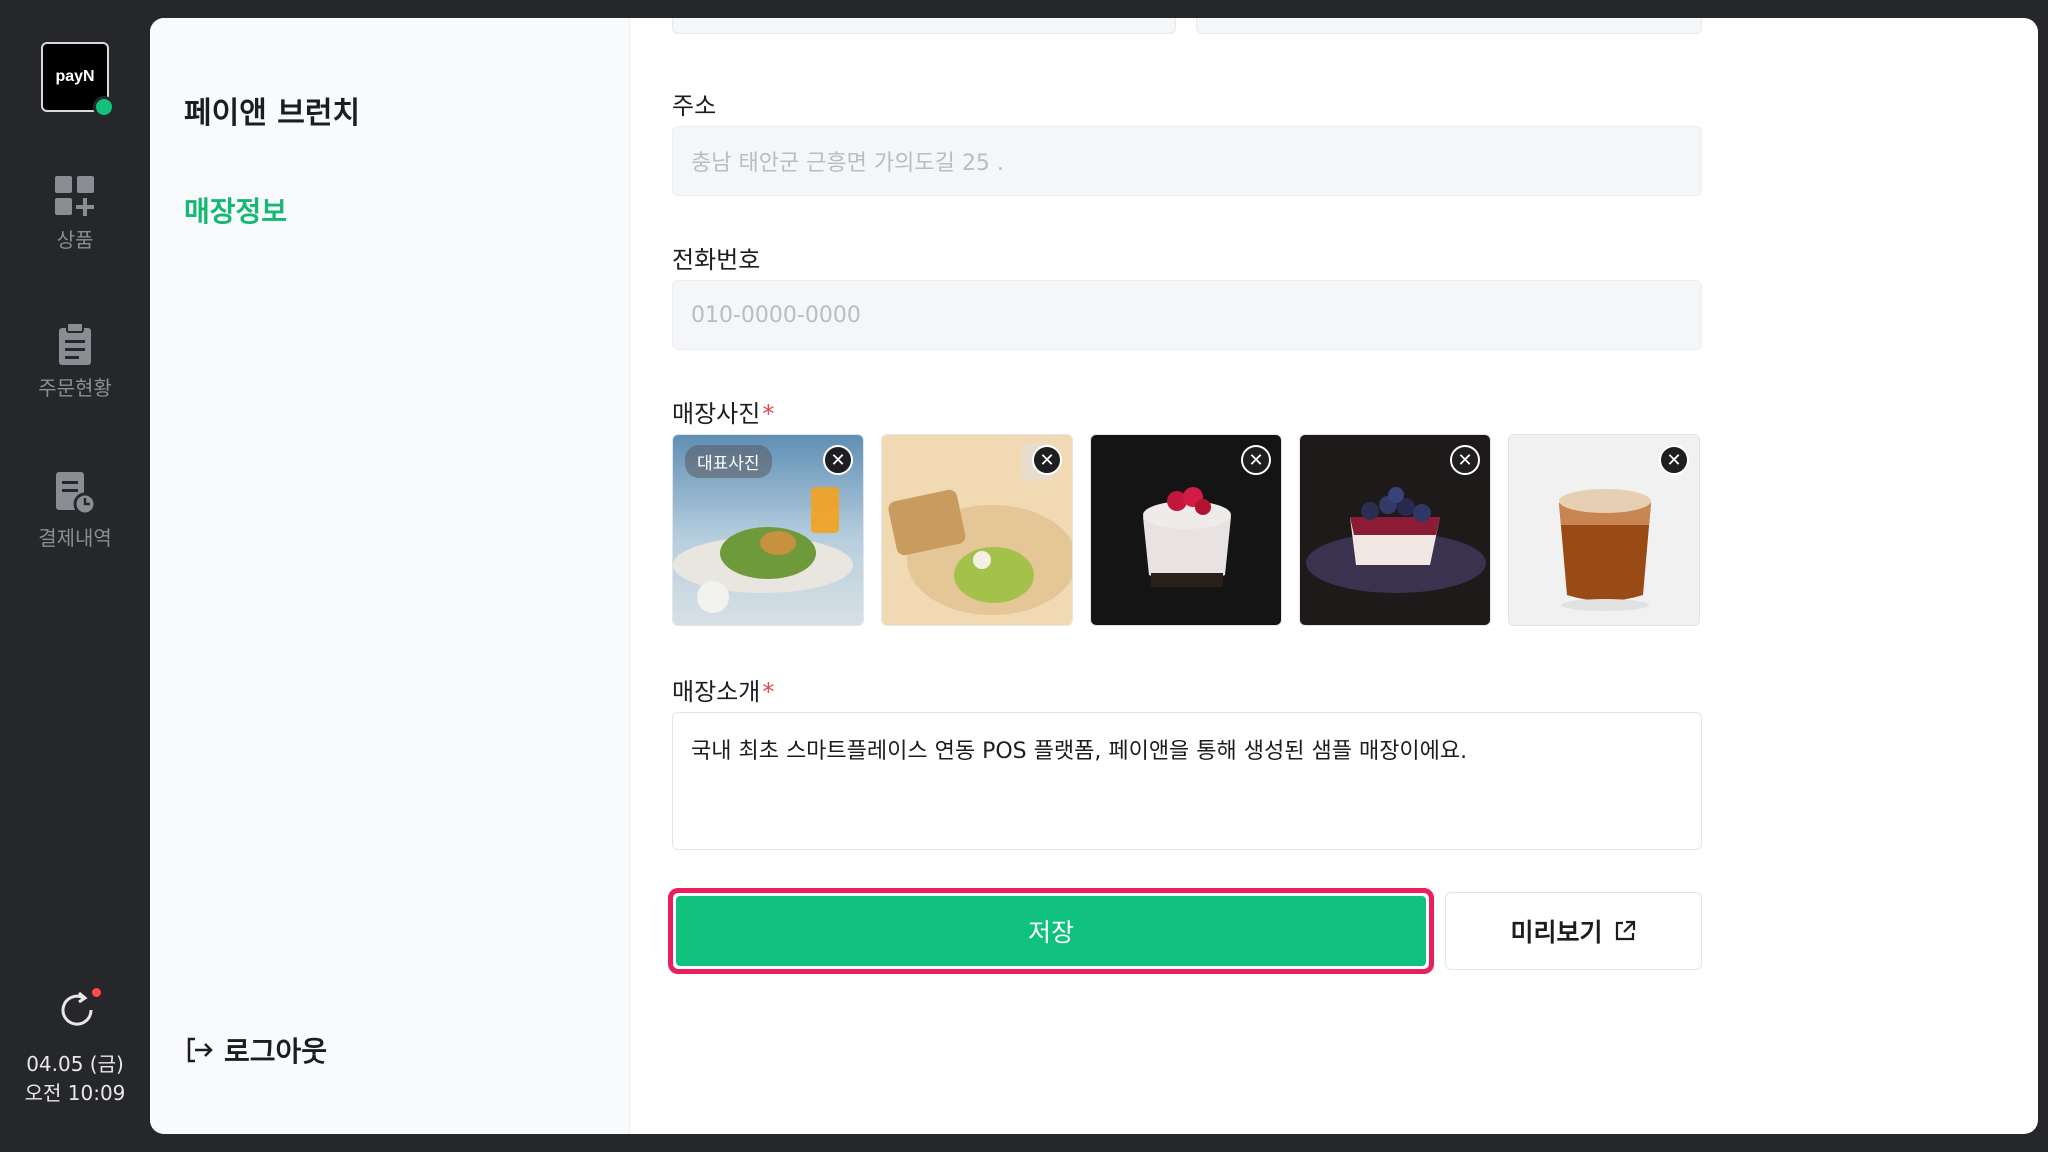 This screenshot has height=1152, width=2048. Describe the element at coordinates (728, 461) in the screenshot. I see `main-photo-badge: 대표사진` at that location.